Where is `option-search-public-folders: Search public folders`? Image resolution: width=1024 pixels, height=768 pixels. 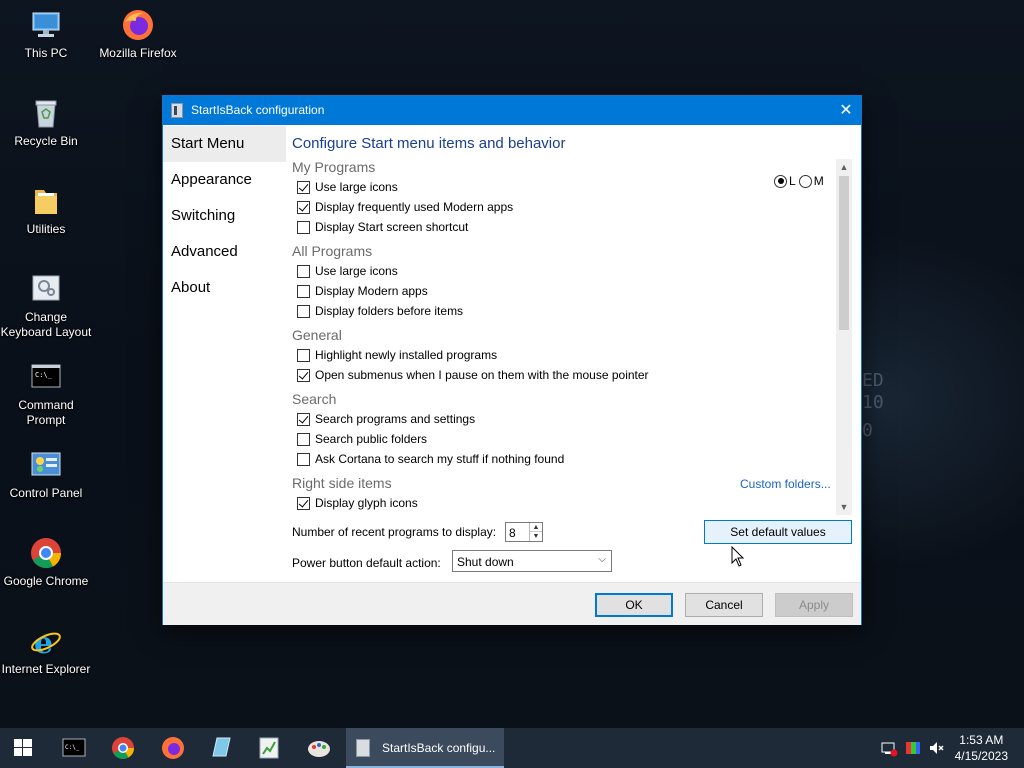 option-search-public-folders: Search public folders is located at coordinates (362, 439).